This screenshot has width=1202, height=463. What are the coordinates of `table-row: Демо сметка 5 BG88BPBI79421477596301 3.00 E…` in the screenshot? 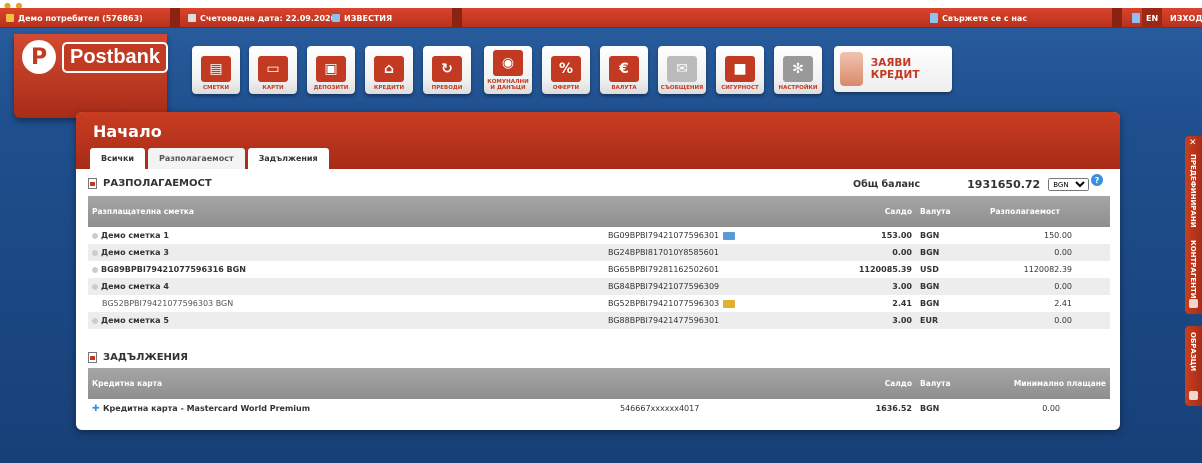 It's located at (599, 320).